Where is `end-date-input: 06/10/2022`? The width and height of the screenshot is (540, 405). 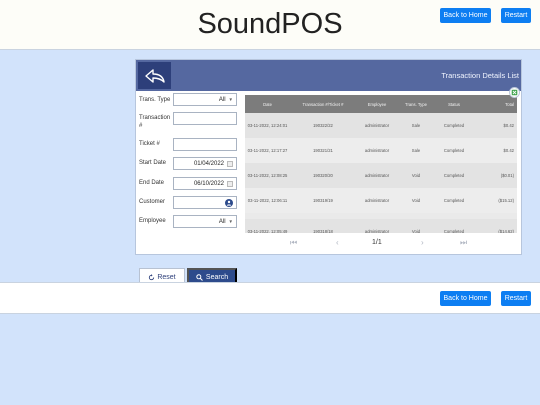
end-date-input: 06/10/2022 is located at coordinates (205, 183).